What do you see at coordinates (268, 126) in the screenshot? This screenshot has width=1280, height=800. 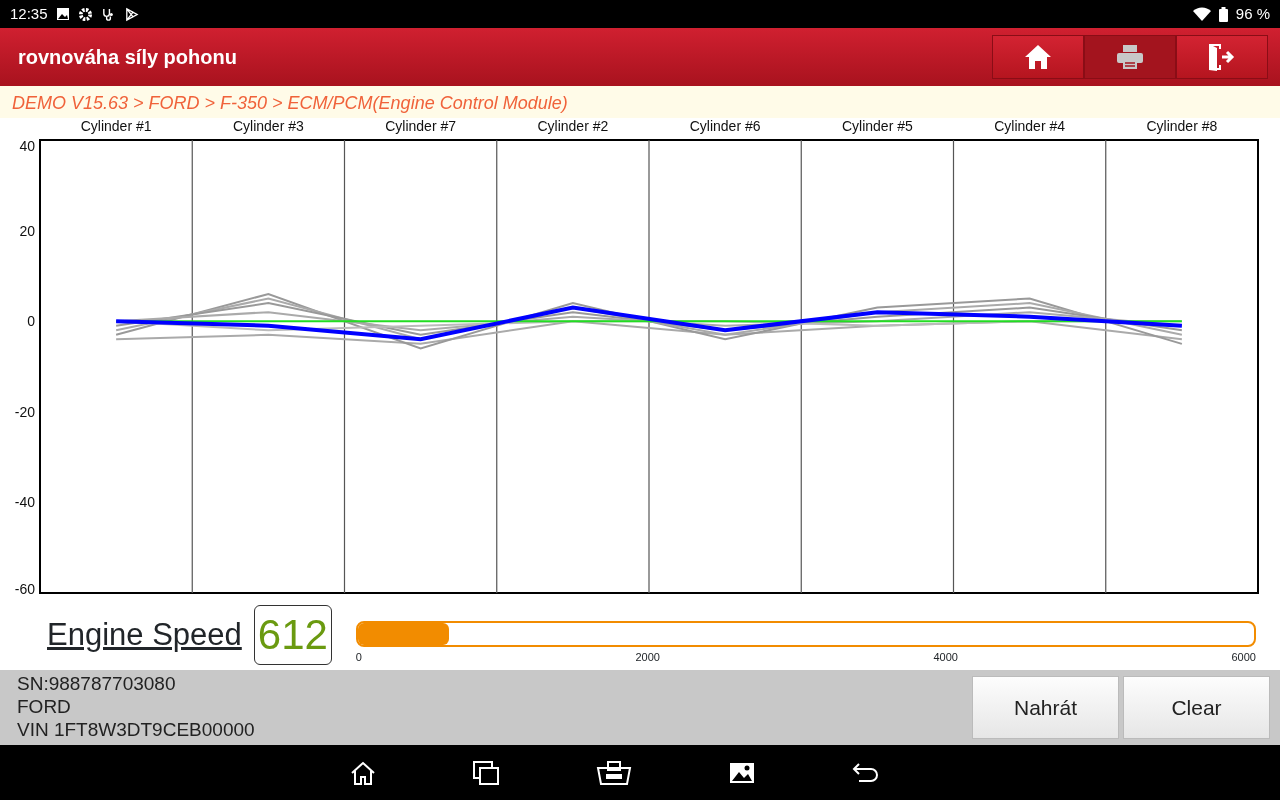 I see `column-label: Cylinder #3` at bounding box center [268, 126].